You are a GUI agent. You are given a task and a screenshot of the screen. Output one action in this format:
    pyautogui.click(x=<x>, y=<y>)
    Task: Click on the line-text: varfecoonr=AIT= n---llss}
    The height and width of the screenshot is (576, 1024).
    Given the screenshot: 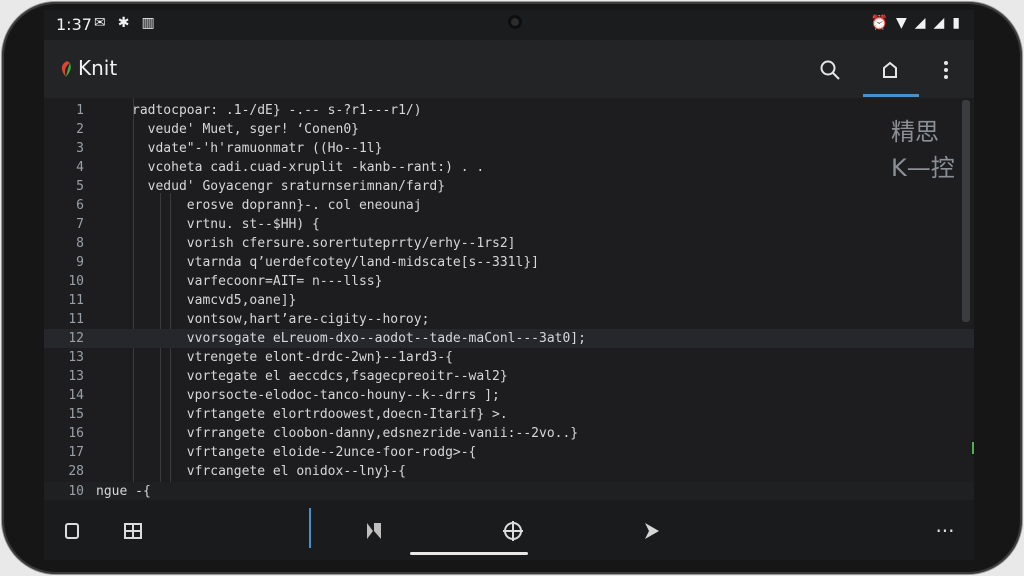 What is the action you would take?
    pyautogui.click(x=257, y=281)
    